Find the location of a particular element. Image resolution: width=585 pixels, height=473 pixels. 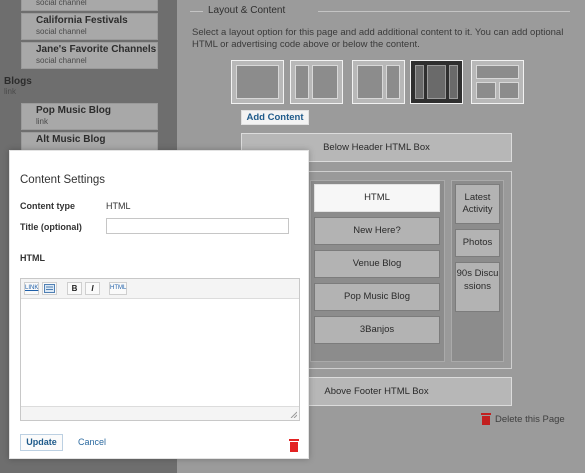

content-type-value: HTML is located at coordinates (118, 206).